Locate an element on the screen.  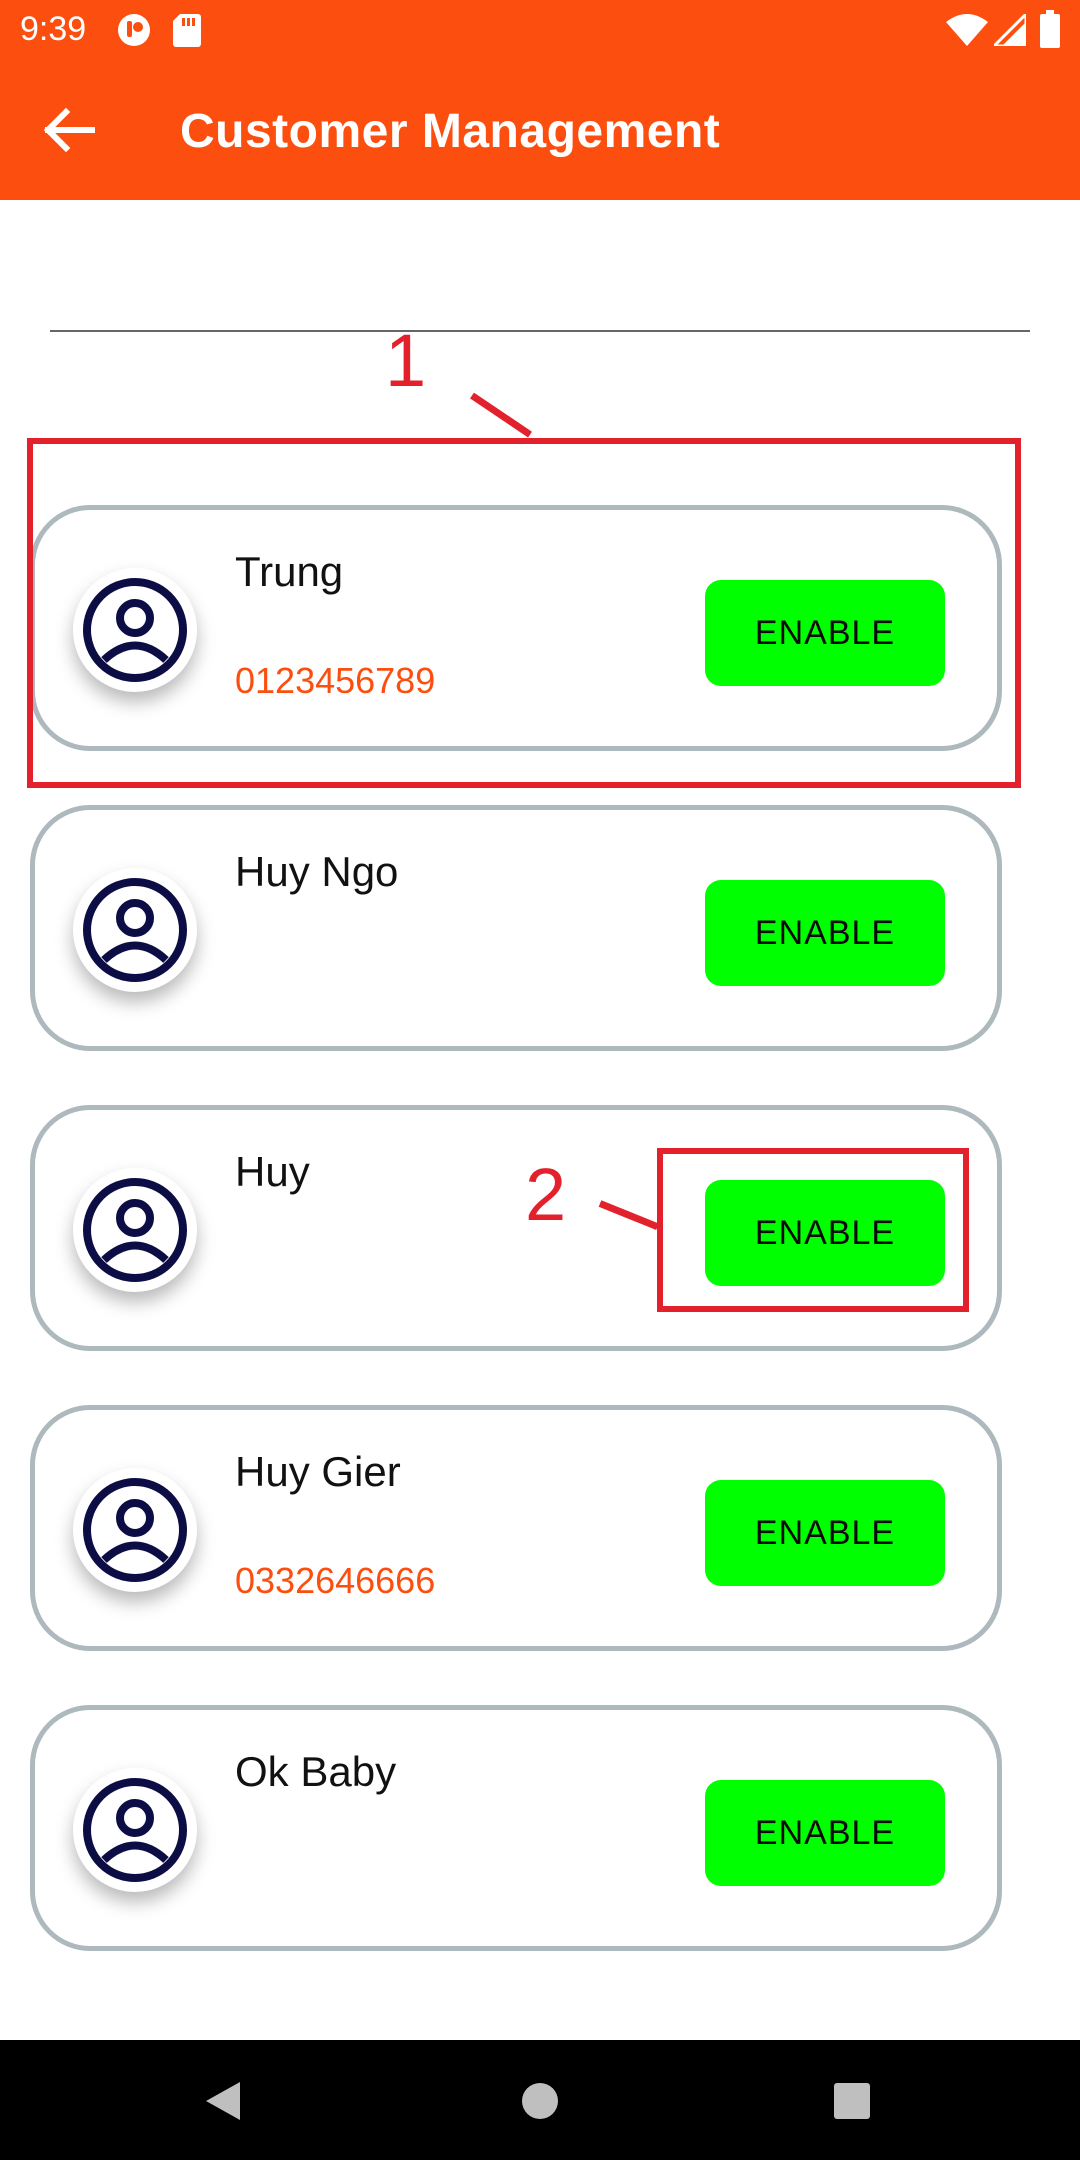
podcast-icon is located at coordinates (134, 32).